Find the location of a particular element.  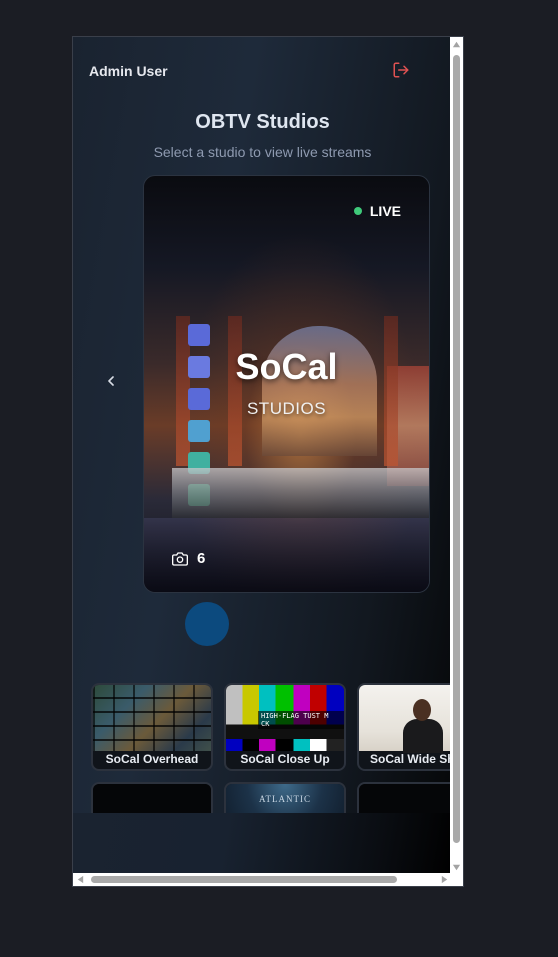

horizontal-scrollbar is located at coordinates (262, 879).